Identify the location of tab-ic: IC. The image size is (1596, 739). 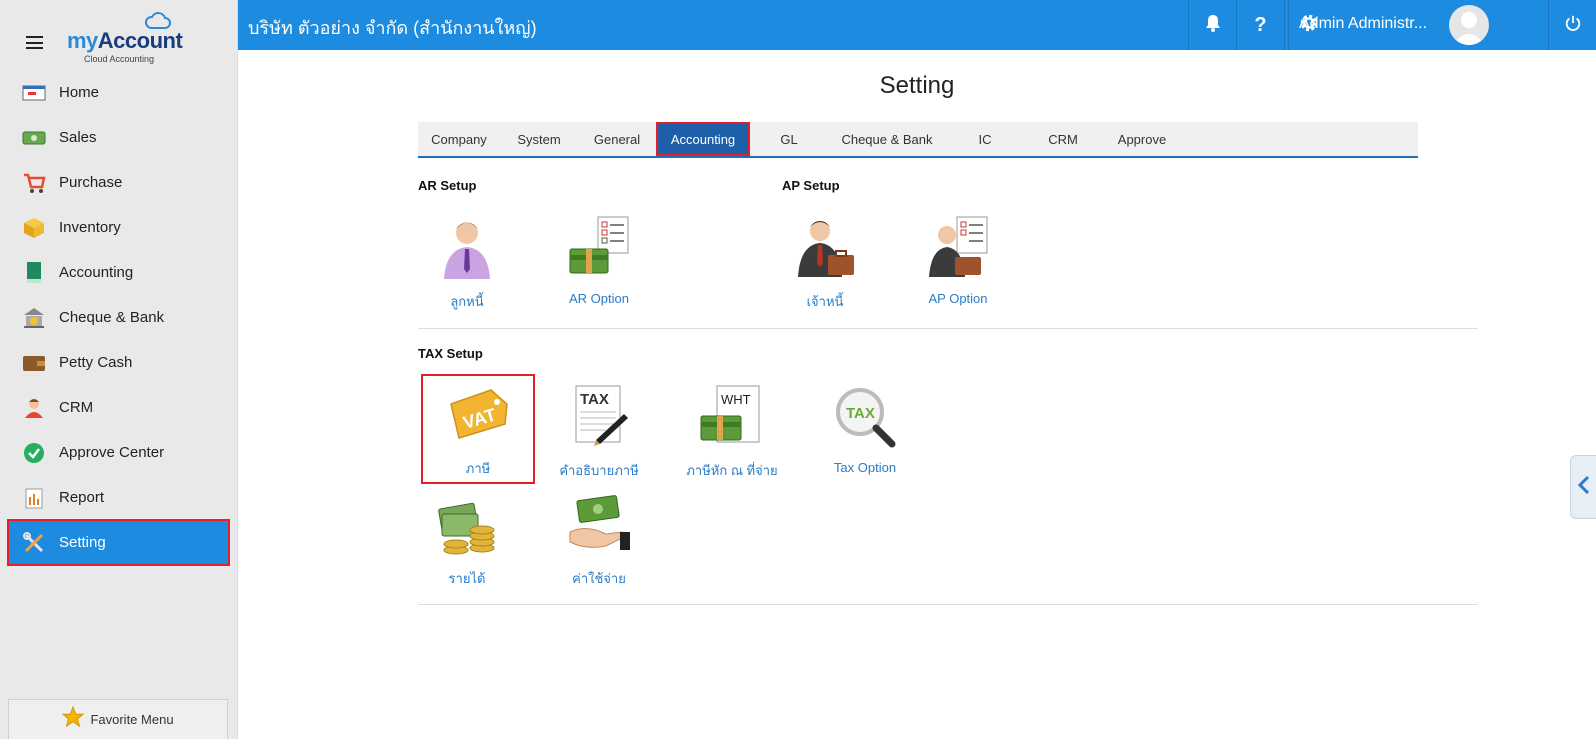
(985, 139).